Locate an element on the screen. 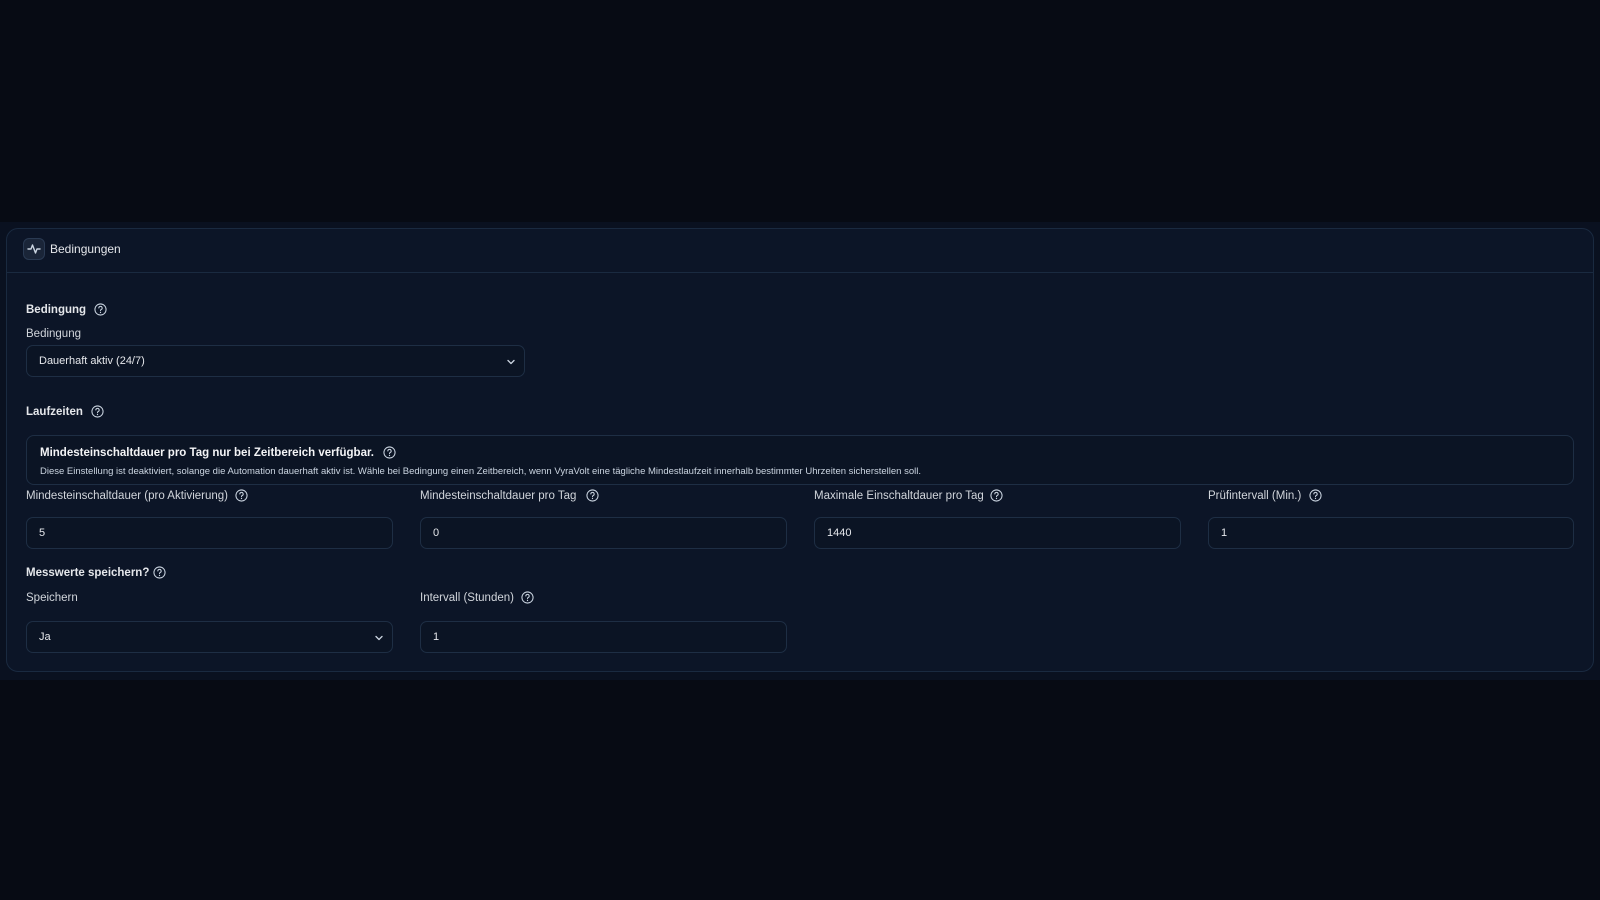 The height and width of the screenshot is (900, 1600). card-title: Bedingungen is located at coordinates (85, 249).